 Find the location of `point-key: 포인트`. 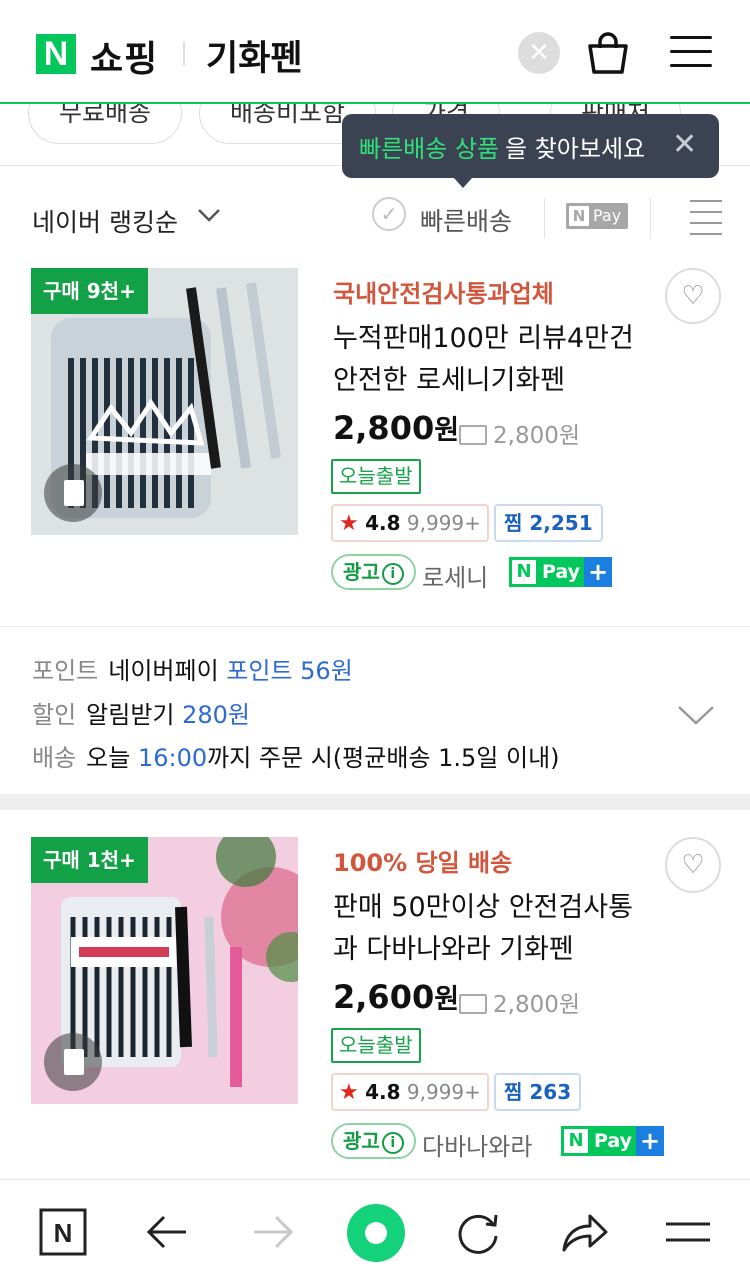

point-key: 포인트 is located at coordinates (65, 671).